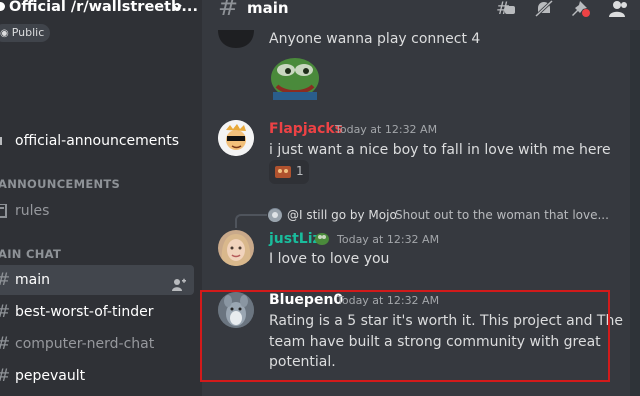 The height and width of the screenshot is (396, 640). Describe the element at coordinates (329, 259) in the screenshot. I see `message-text: I love to love you` at that location.